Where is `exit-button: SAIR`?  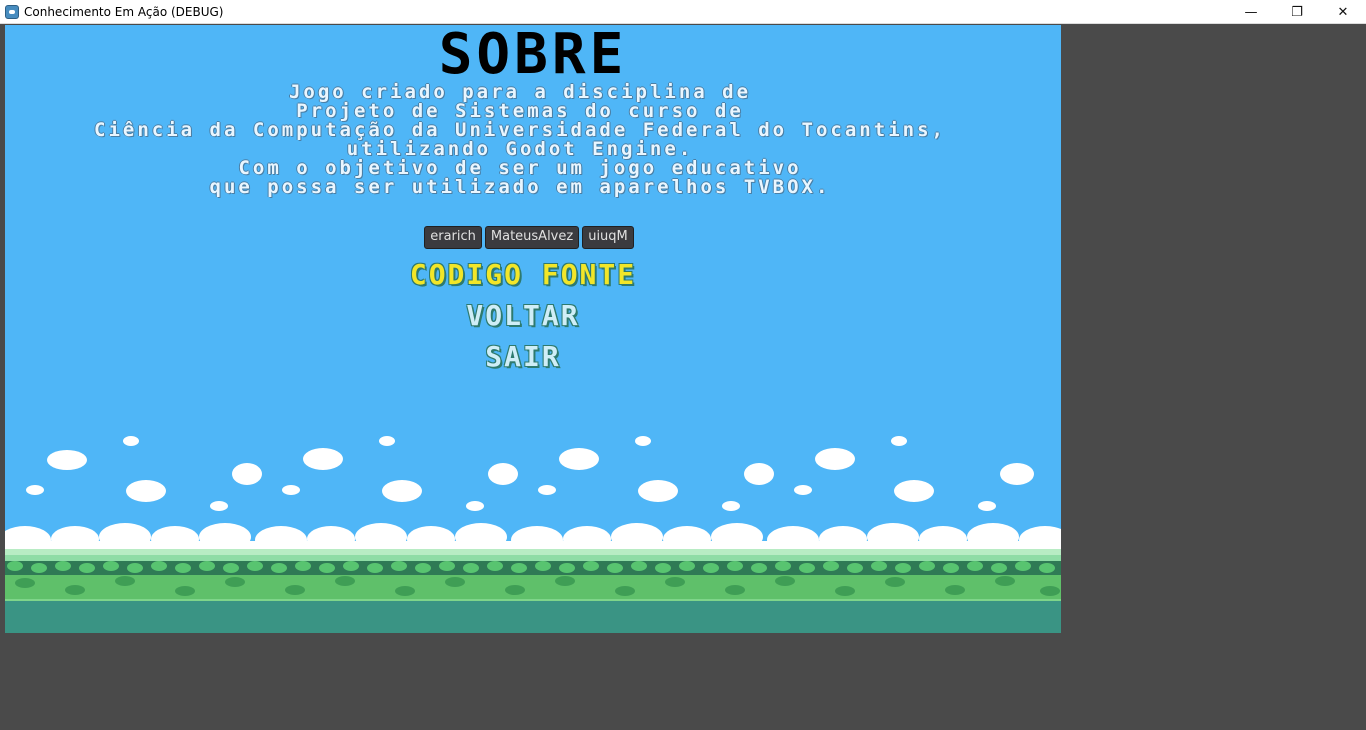 exit-button: SAIR is located at coordinates (523, 356).